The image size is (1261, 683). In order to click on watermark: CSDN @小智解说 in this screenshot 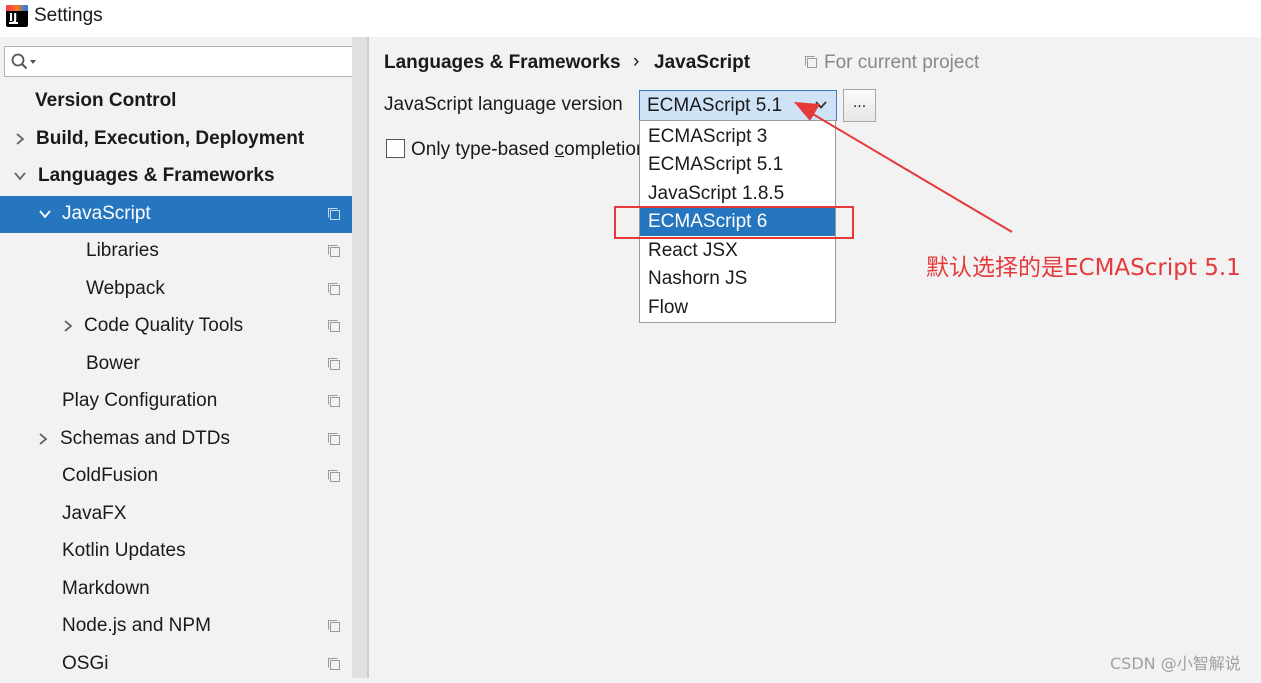, I will do `click(1175, 663)`.